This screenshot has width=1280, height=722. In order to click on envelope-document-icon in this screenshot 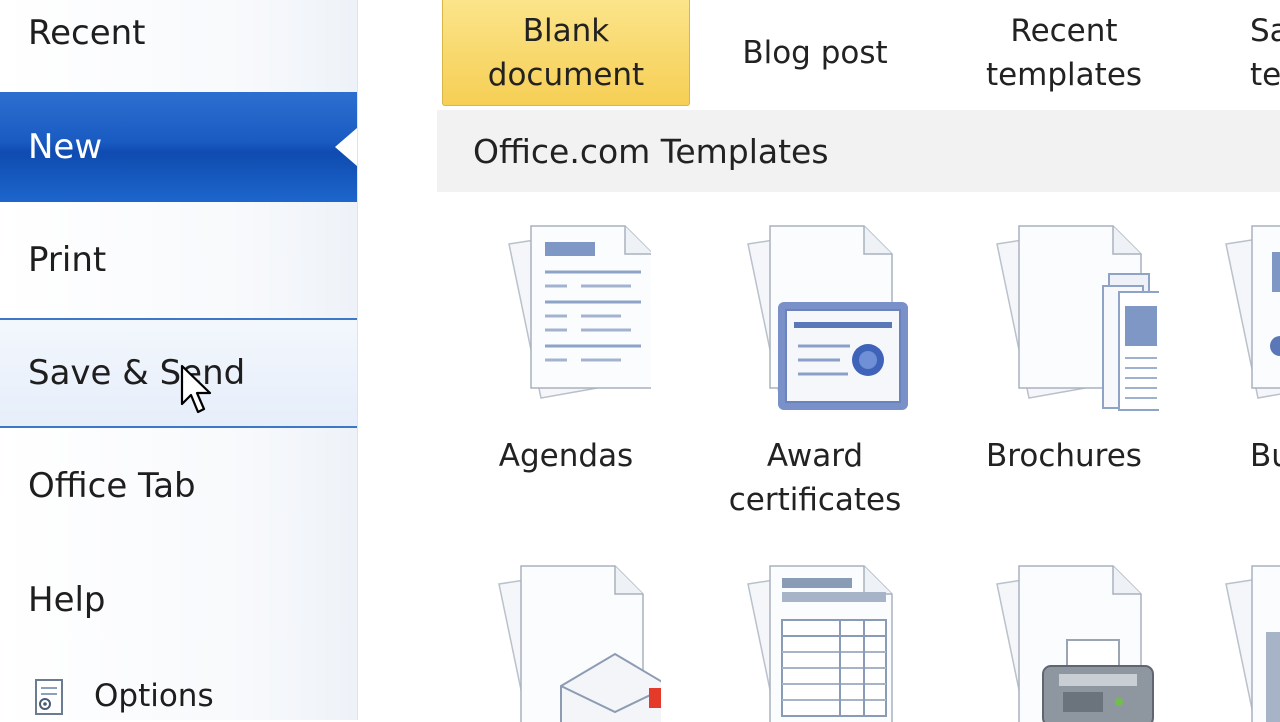, I will do `click(579, 643)`.